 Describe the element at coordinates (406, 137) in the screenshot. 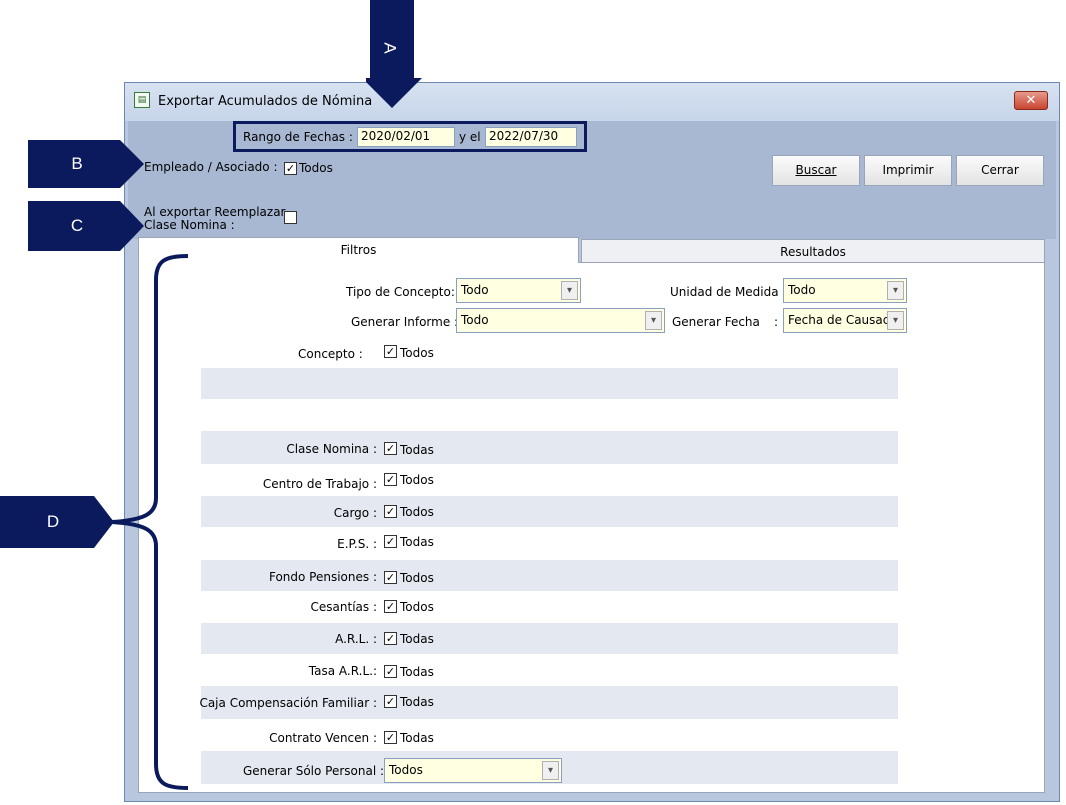

I see `date-from-input: 2020/02/01` at that location.